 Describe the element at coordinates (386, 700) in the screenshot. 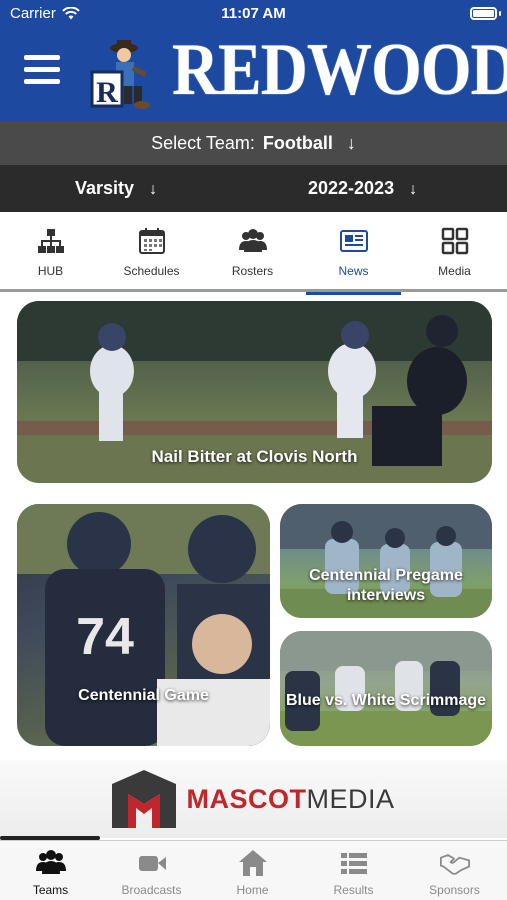

I see `news-card-title: Blue vs. White Scrimmage` at that location.